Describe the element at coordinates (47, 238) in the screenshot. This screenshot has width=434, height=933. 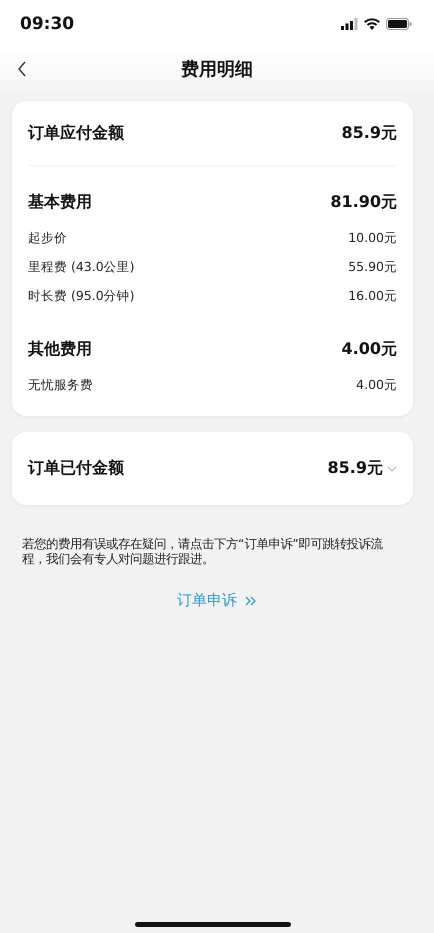
I see `fee-item-label: 起步价` at that location.